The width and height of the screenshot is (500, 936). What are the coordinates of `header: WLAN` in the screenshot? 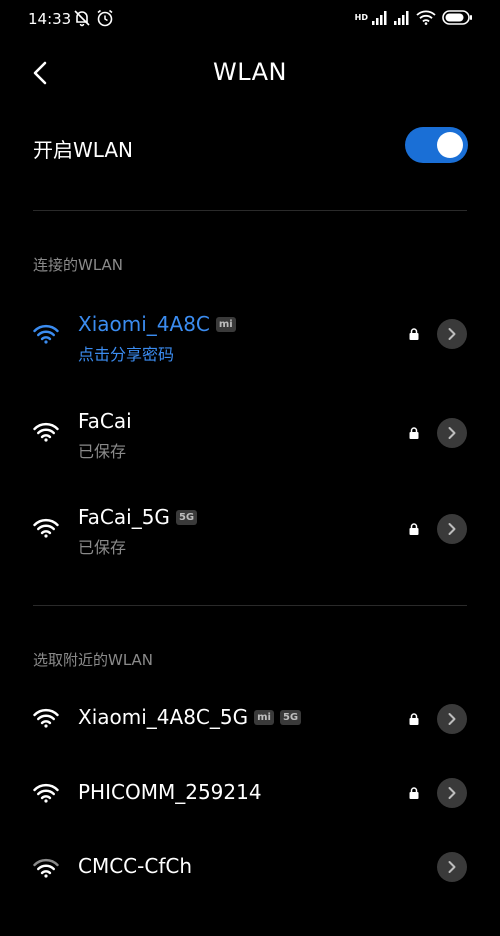 It's located at (250, 73).